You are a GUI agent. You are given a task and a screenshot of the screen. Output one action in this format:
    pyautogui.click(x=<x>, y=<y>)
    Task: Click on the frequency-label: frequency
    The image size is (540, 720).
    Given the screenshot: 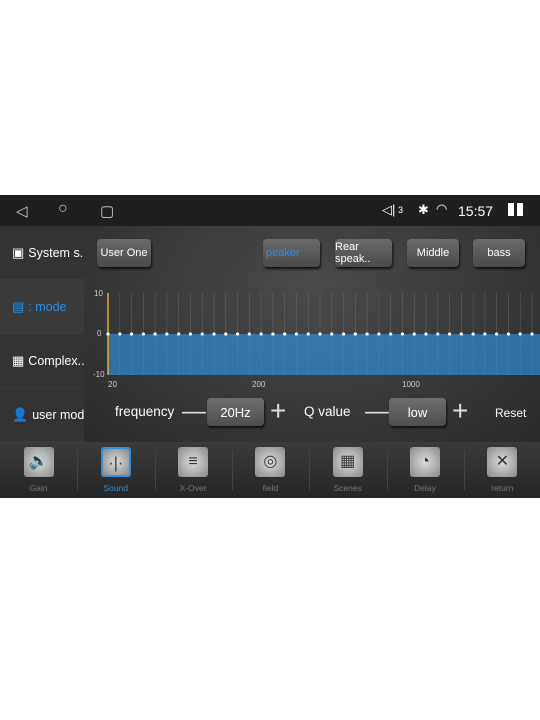 What is the action you would take?
    pyautogui.click(x=145, y=411)
    